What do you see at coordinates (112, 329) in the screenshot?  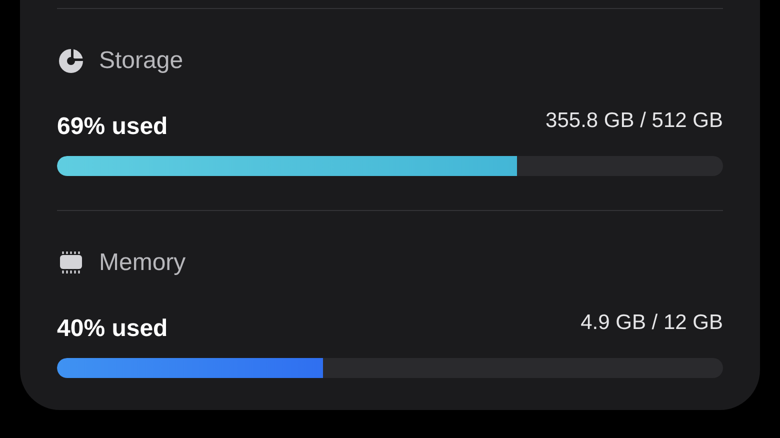 I see `usage-percent: 40% used` at bounding box center [112, 329].